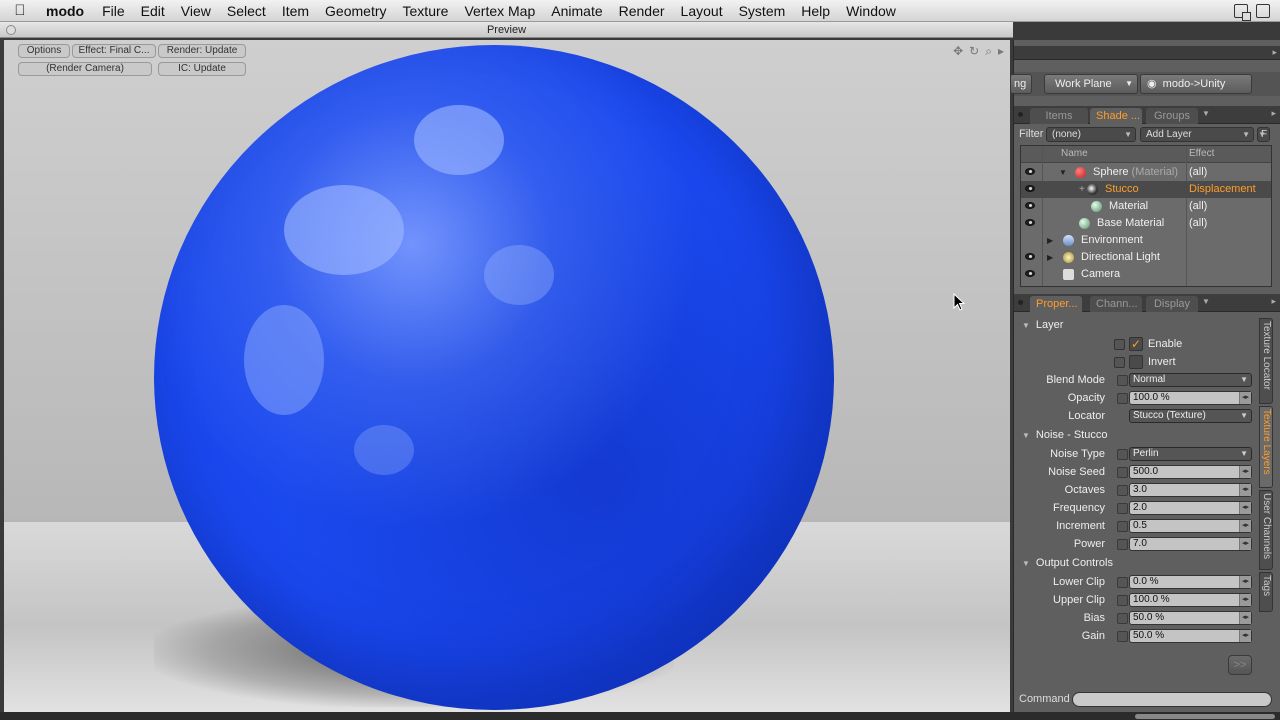 The image size is (1280, 720). What do you see at coordinates (1136, 344) in the screenshot?
I see `enable-checkbox: ✓` at bounding box center [1136, 344].